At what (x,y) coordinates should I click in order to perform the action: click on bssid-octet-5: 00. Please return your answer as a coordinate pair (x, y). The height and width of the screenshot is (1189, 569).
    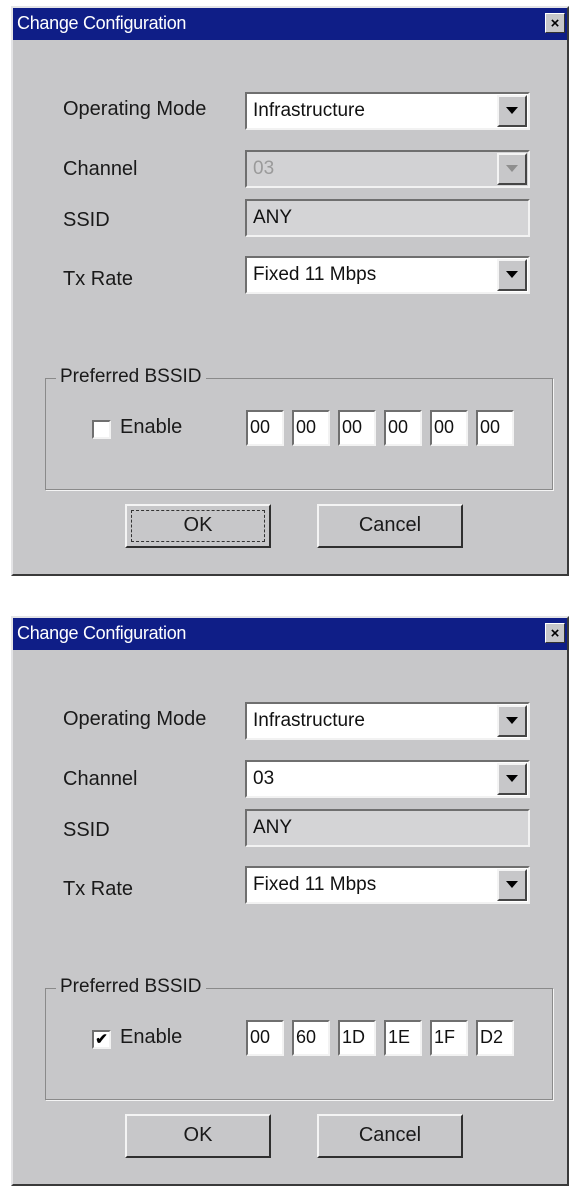
    Looking at the image, I should click on (449, 428).